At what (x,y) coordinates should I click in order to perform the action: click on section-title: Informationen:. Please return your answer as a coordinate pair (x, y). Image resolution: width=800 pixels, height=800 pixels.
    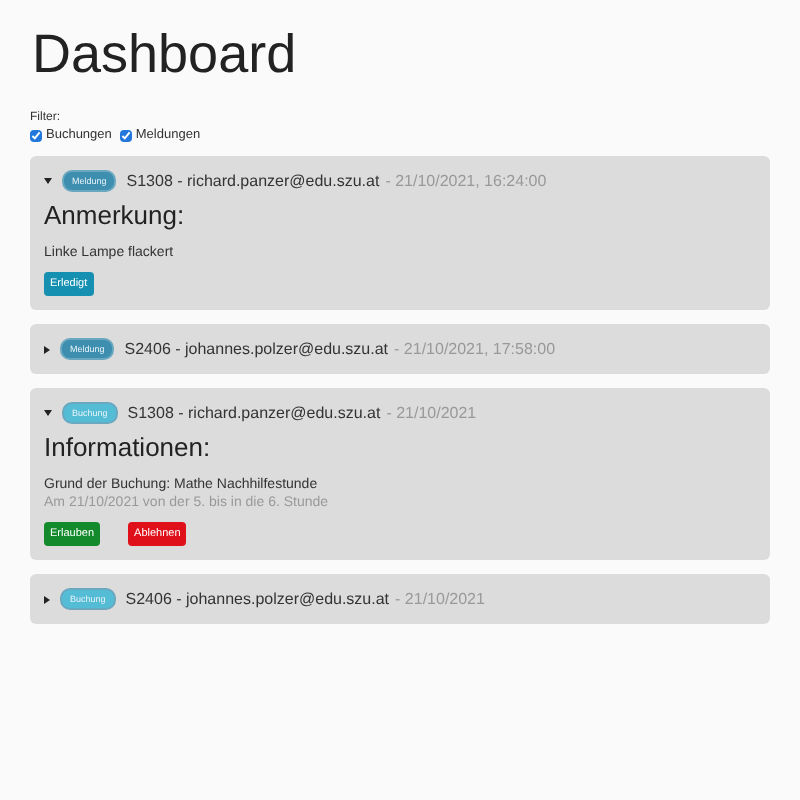
    Looking at the image, I should click on (128, 447).